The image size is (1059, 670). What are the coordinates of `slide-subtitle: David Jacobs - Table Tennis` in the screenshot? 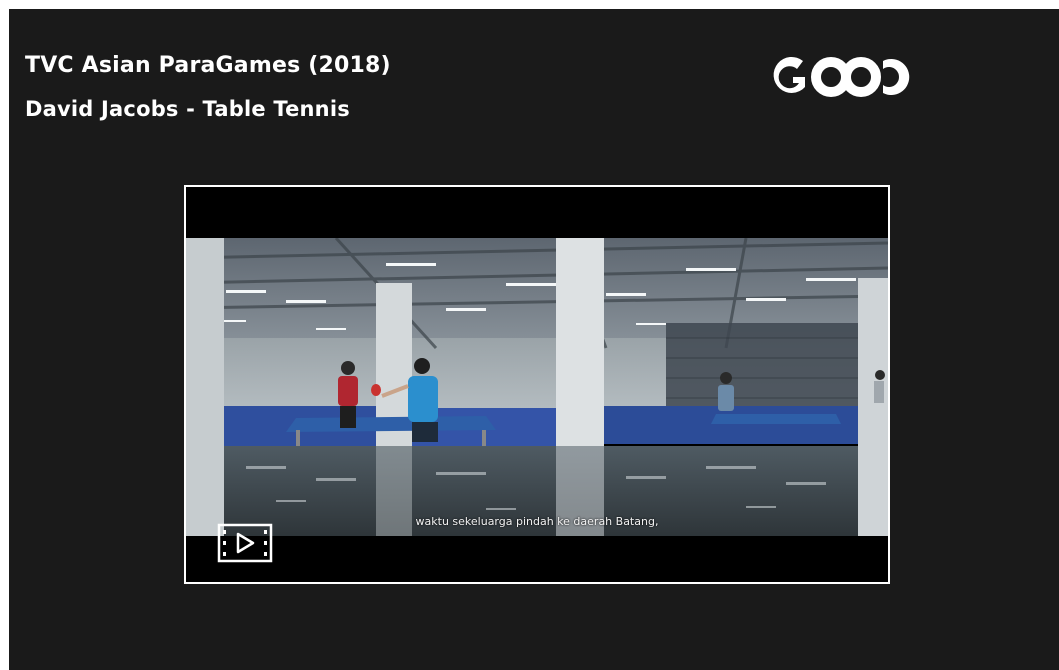 It's located at (187, 109).